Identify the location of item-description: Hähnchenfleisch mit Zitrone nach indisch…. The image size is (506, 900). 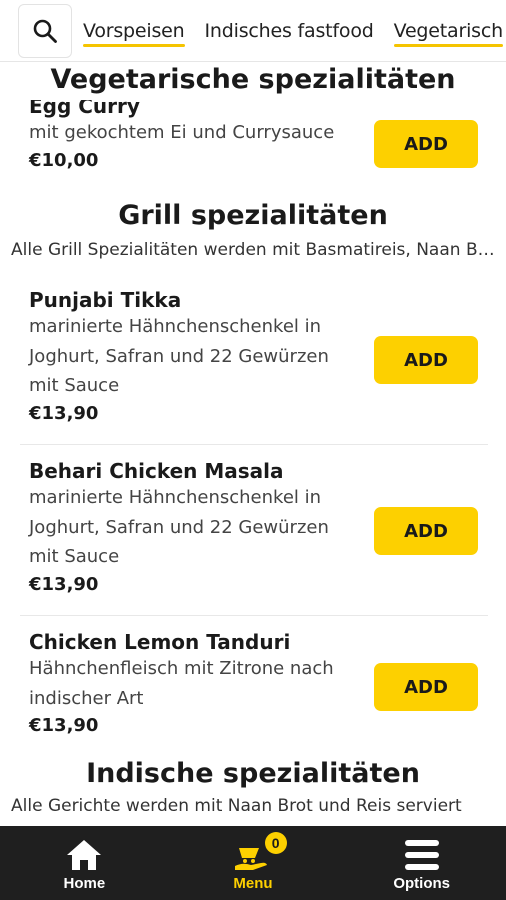
(181, 683).